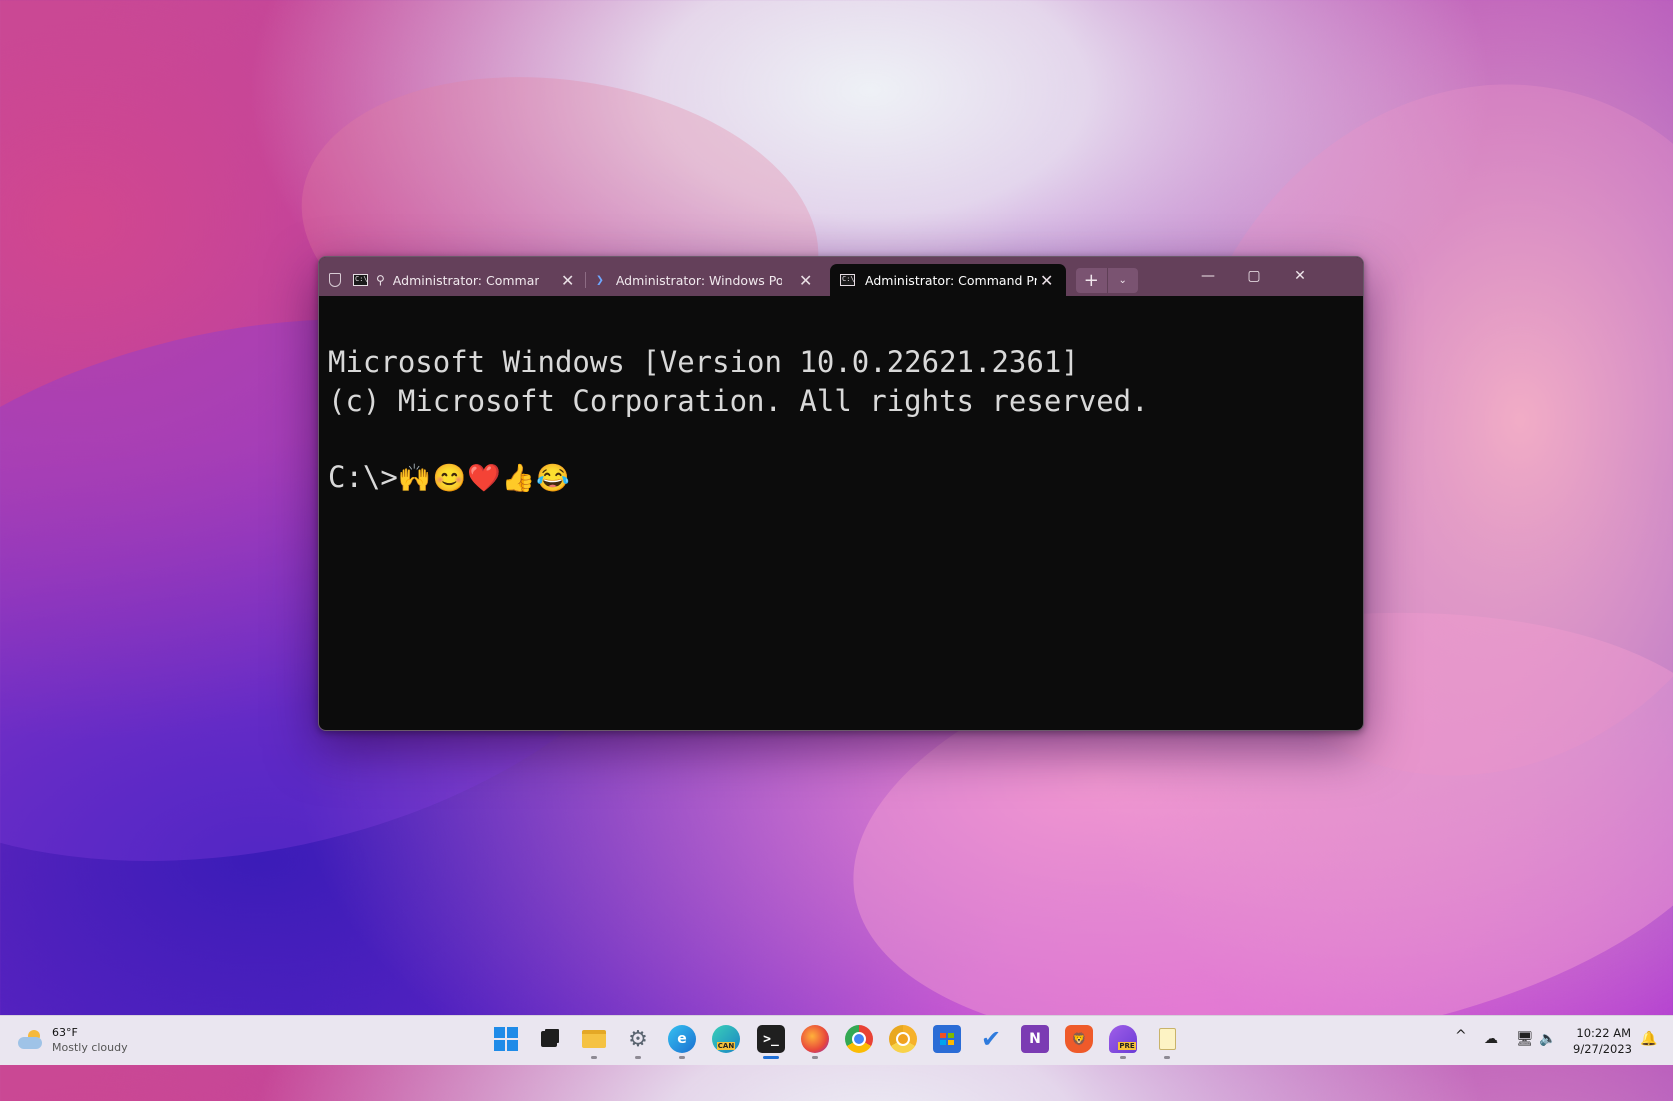 Image resolution: width=1673 pixels, height=1101 pixels. I want to click on admin-icon: ⚲, so click(380, 280).